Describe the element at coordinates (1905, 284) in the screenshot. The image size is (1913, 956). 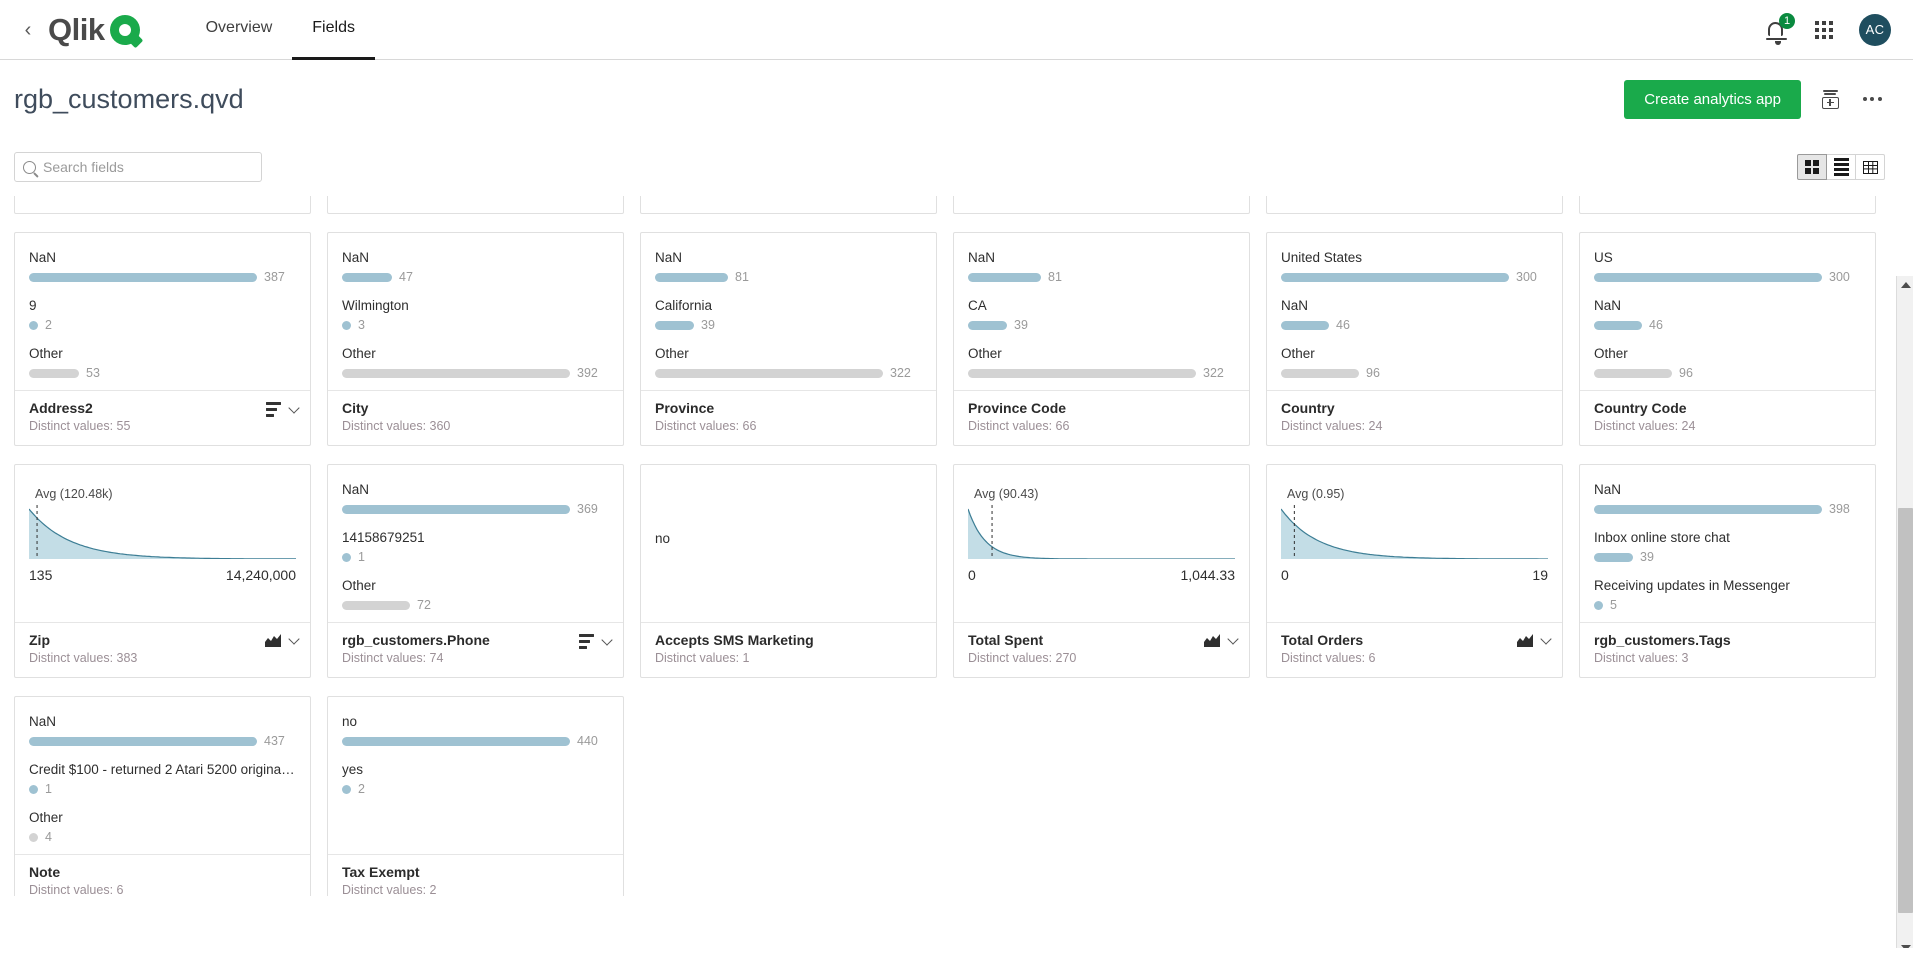
I see `scroll-up-button` at that location.